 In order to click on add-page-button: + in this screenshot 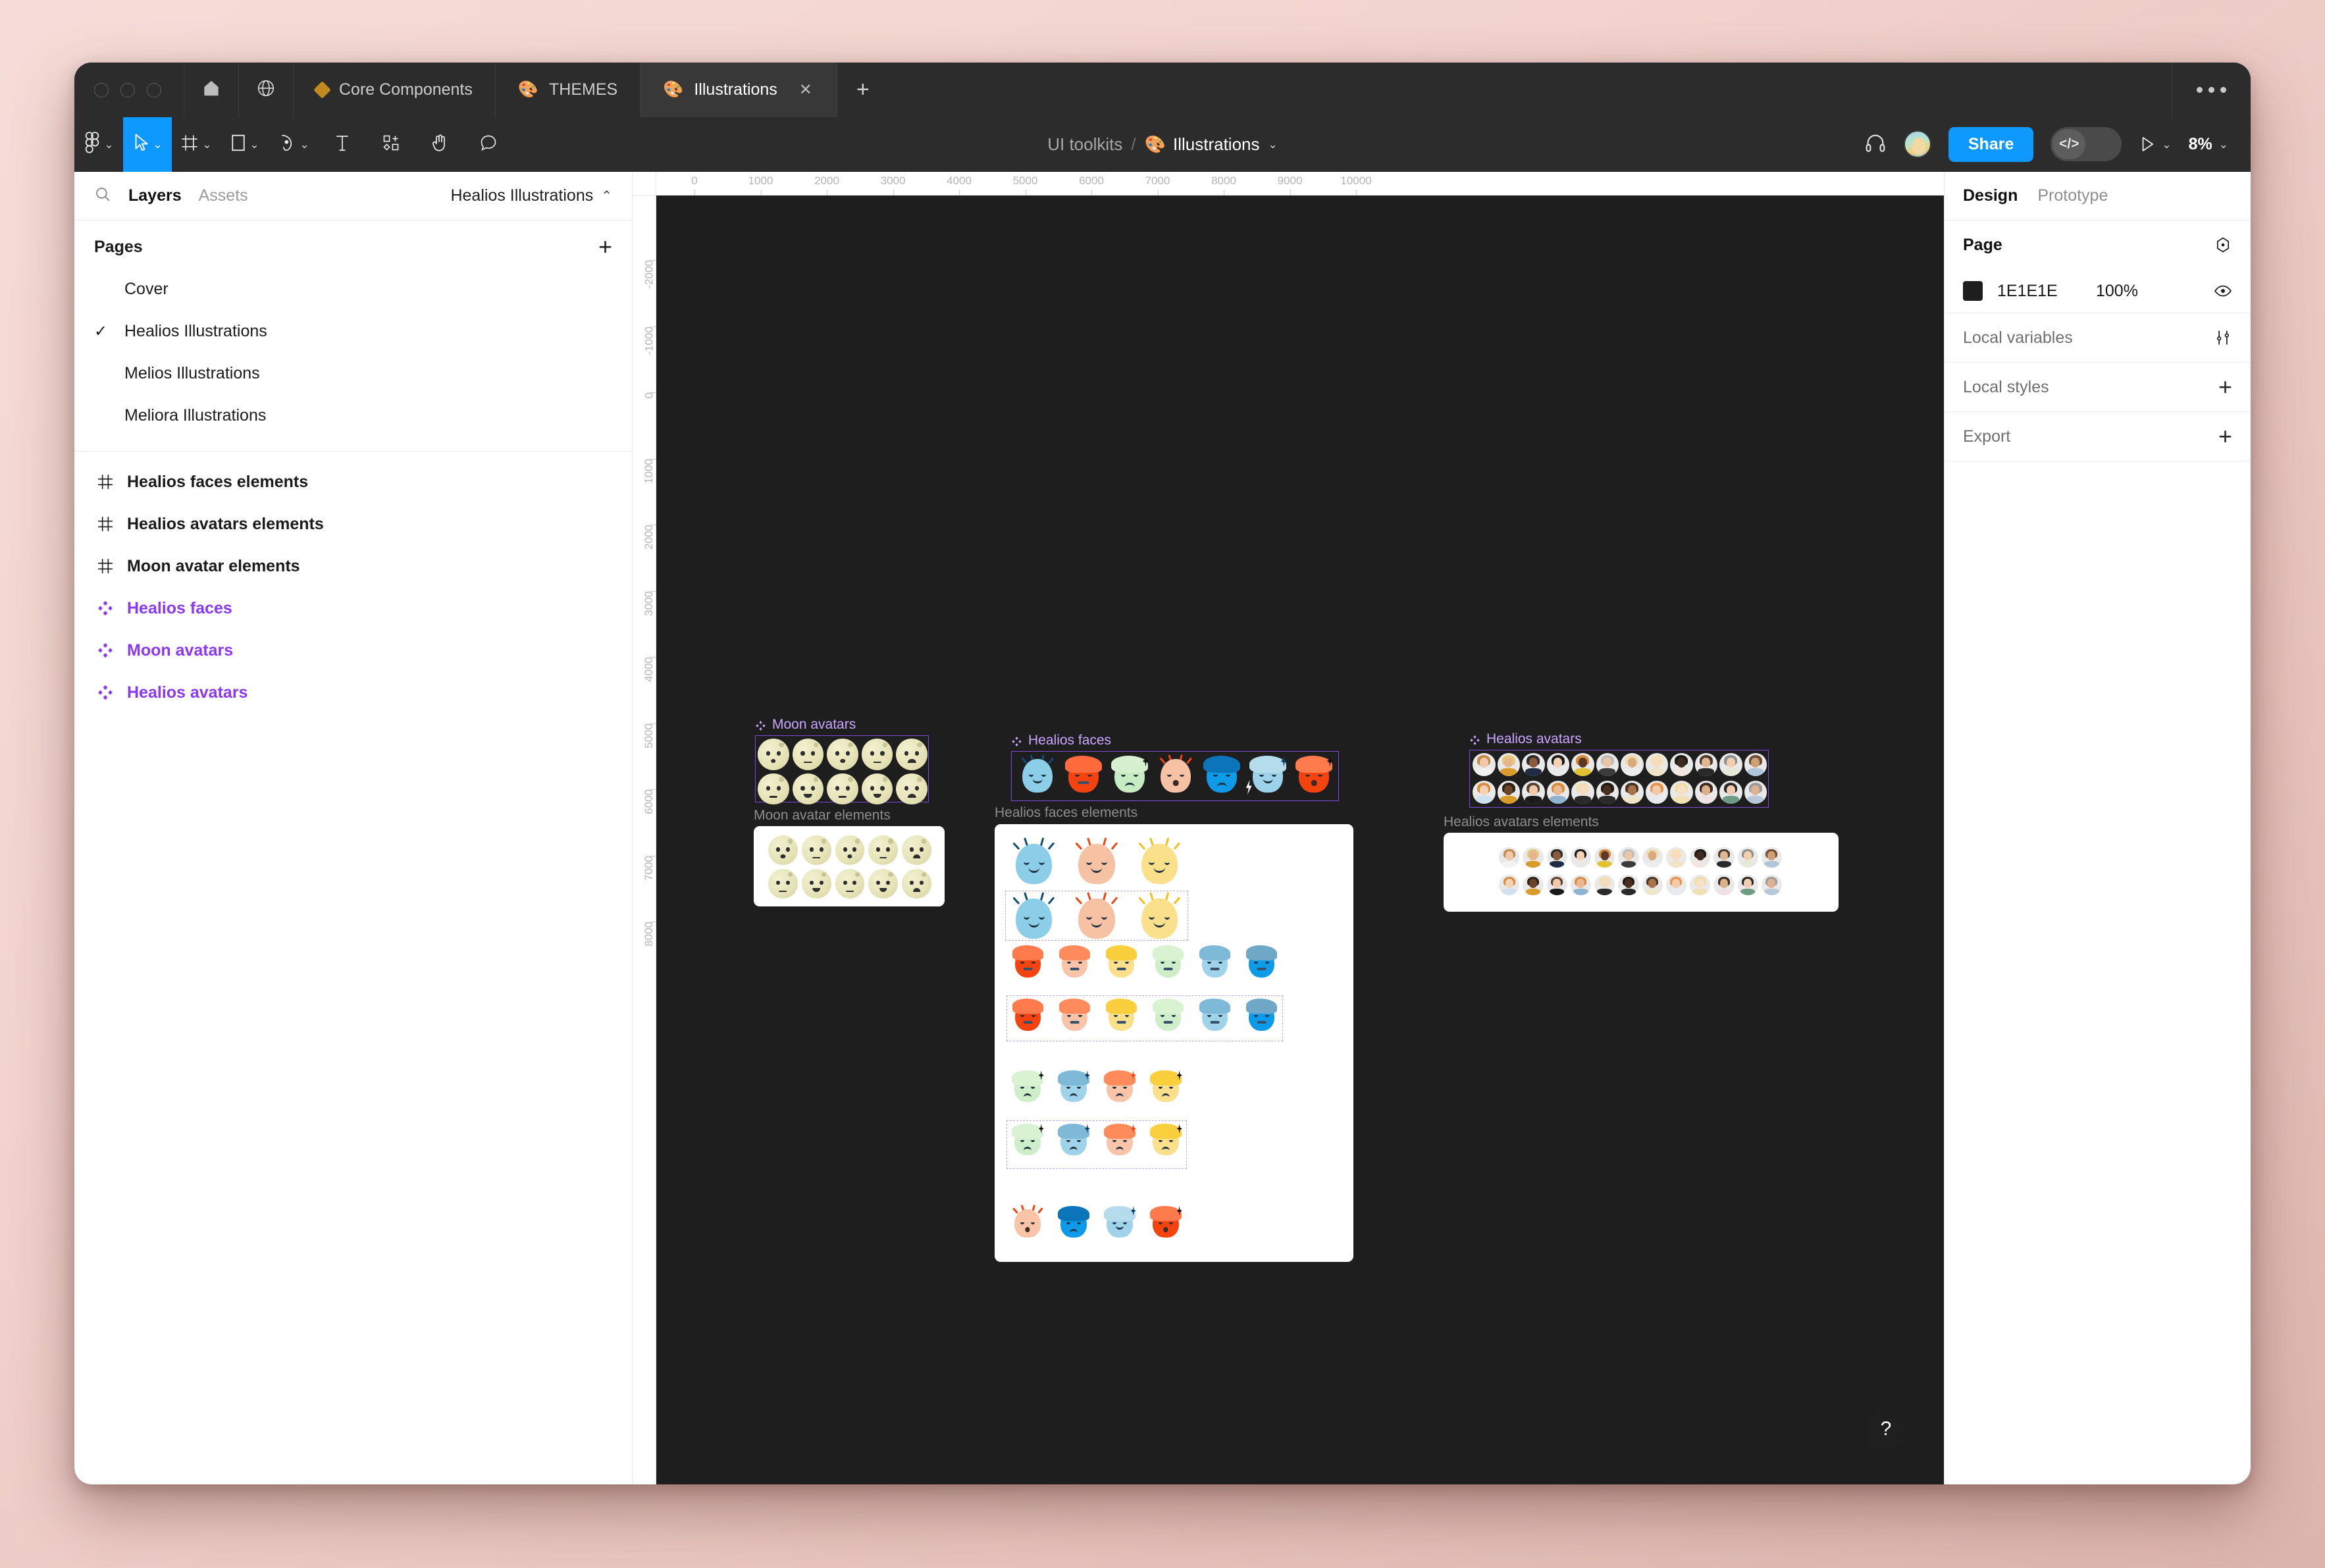, I will do `click(605, 247)`.